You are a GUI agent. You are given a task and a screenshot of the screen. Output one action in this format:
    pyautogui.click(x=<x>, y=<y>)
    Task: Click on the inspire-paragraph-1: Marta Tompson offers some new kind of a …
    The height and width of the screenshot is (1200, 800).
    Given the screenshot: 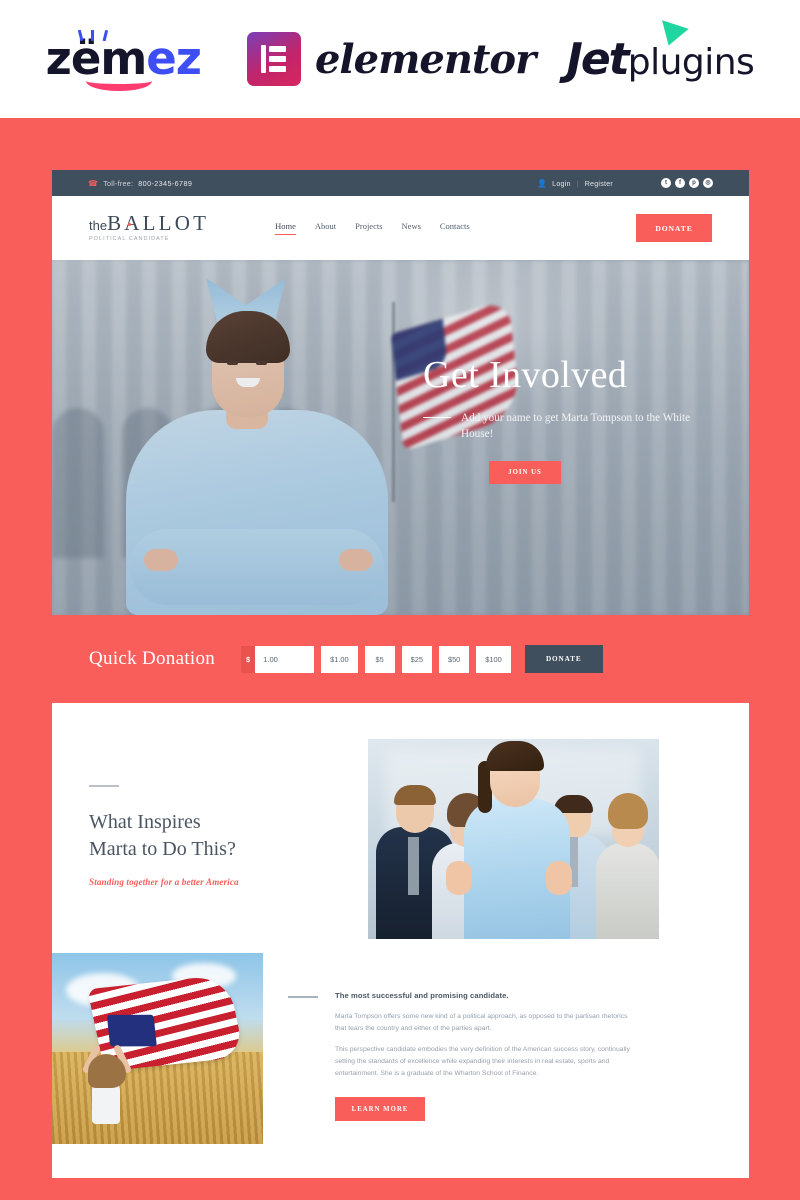 What is the action you would take?
    pyautogui.click(x=481, y=1023)
    